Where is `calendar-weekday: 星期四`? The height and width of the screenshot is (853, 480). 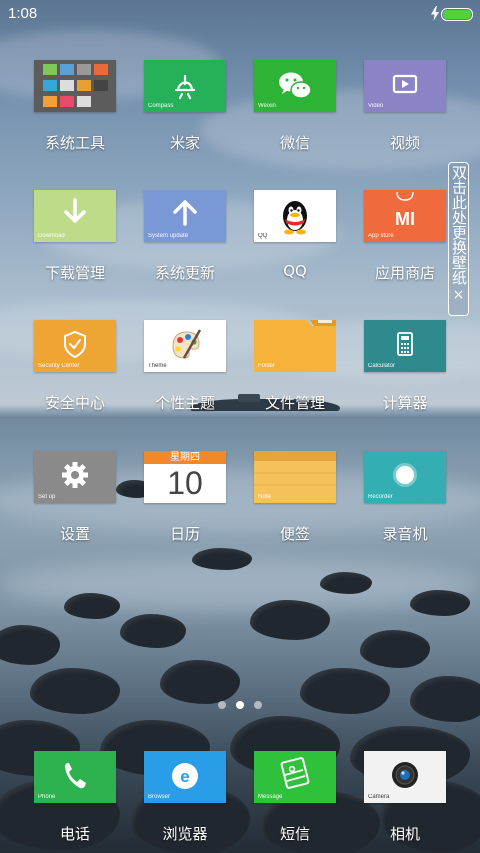 calendar-weekday: 星期四 is located at coordinates (185, 457).